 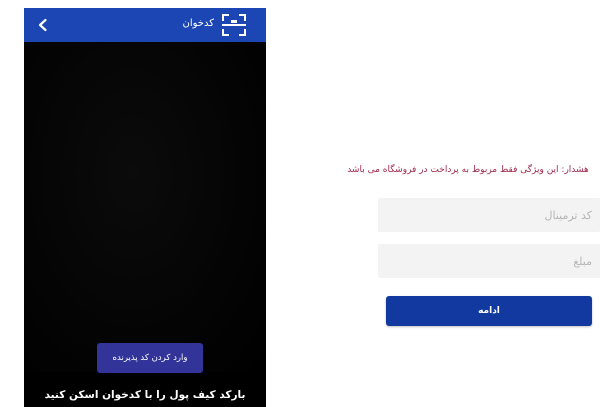 I want to click on scanner-title: کدخوان, so click(x=198, y=23).